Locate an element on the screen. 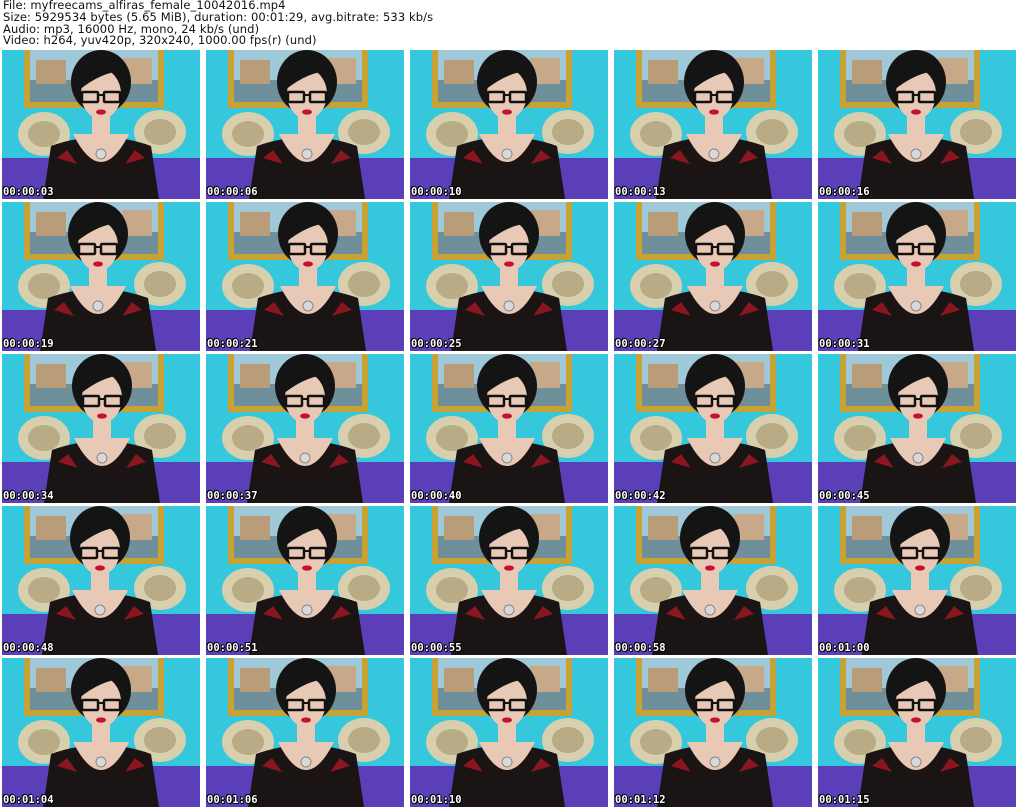  video-thumbnail: 00:00:48 is located at coordinates (101, 580).